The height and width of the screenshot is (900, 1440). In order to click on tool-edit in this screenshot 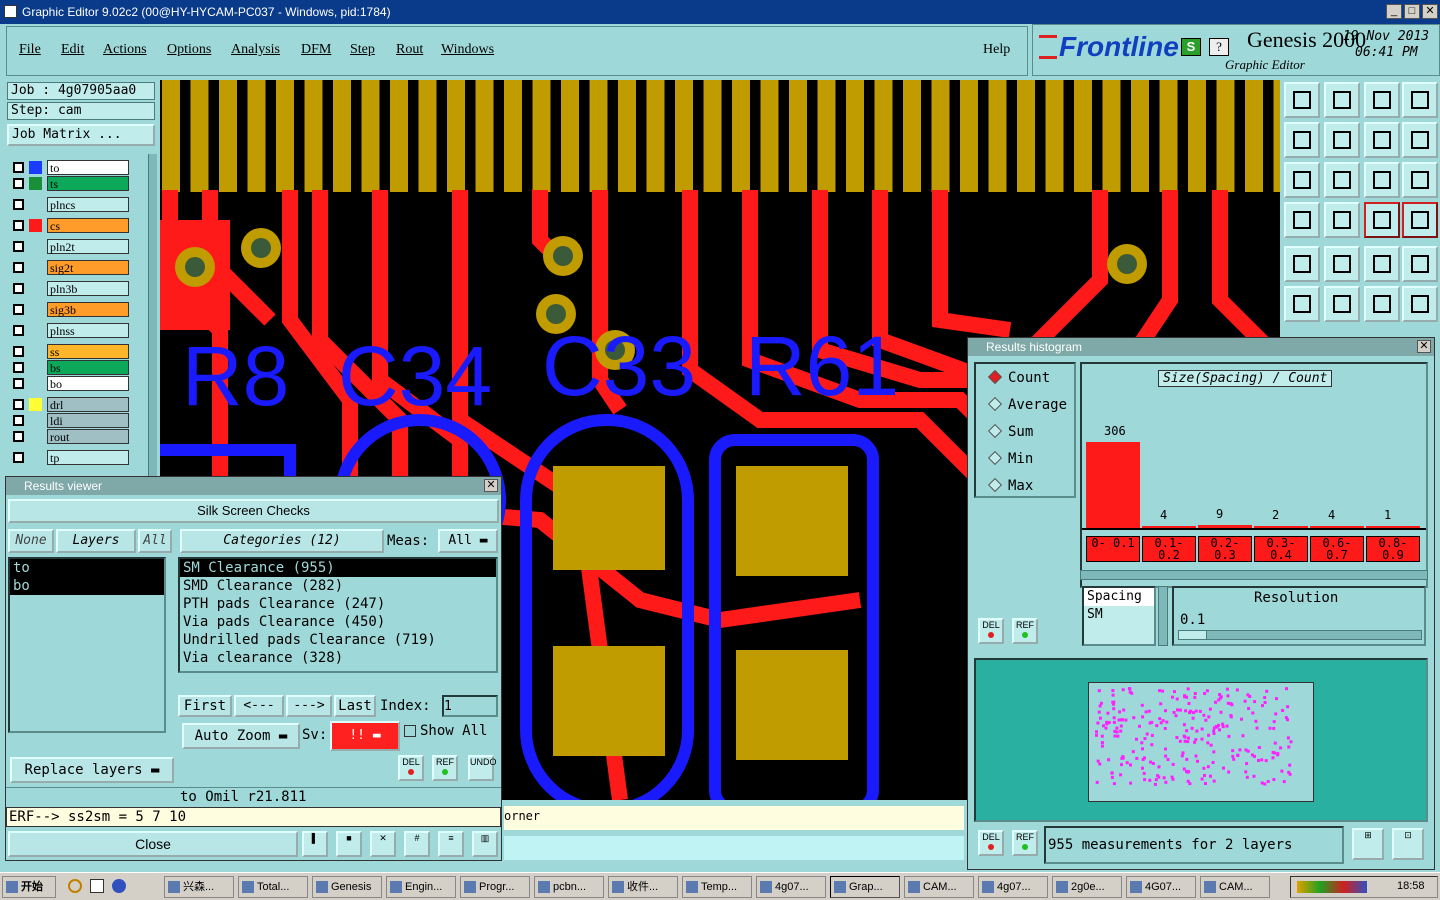, I will do `click(1342, 264)`.